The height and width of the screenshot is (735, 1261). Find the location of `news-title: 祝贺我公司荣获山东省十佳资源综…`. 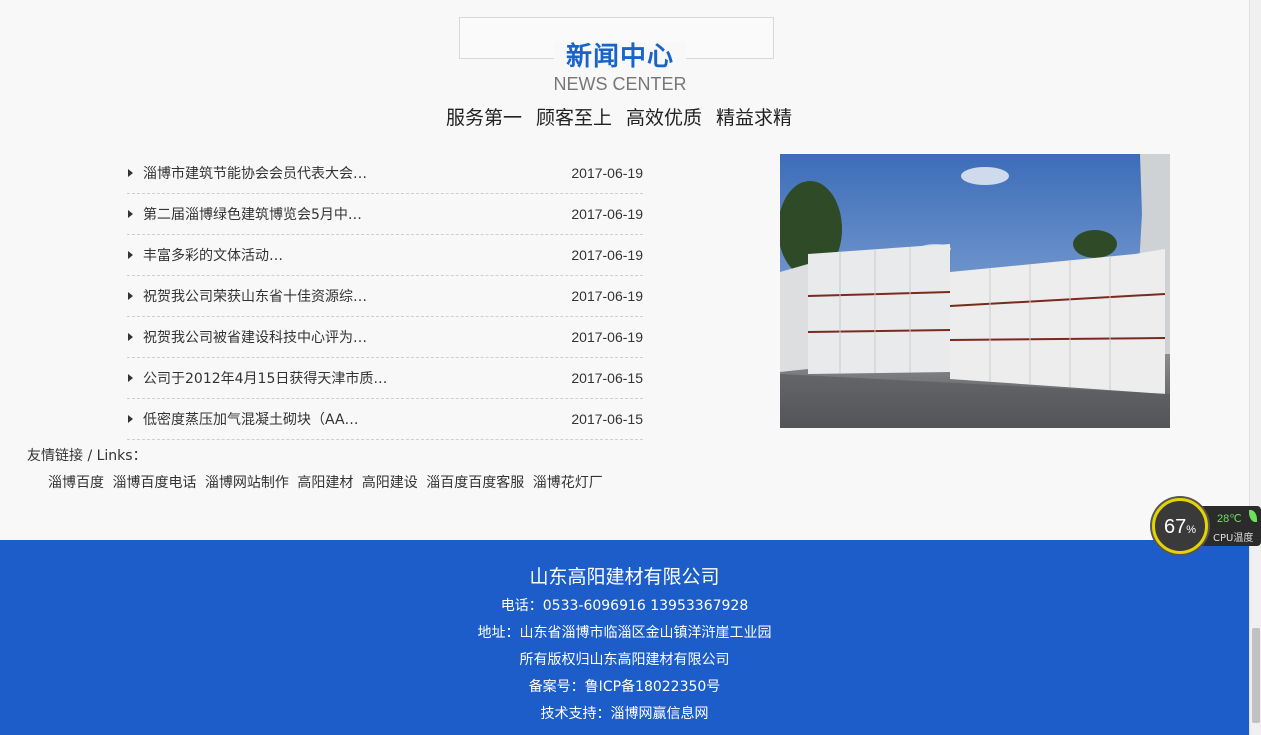

news-title: 祝贺我公司荣获山东省十佳资源综… is located at coordinates (357, 296).